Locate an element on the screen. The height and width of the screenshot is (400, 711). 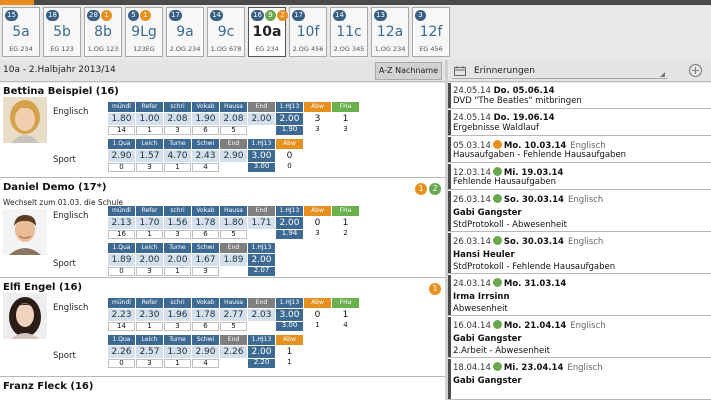
grade-count: 3 is located at coordinates (317, 234).